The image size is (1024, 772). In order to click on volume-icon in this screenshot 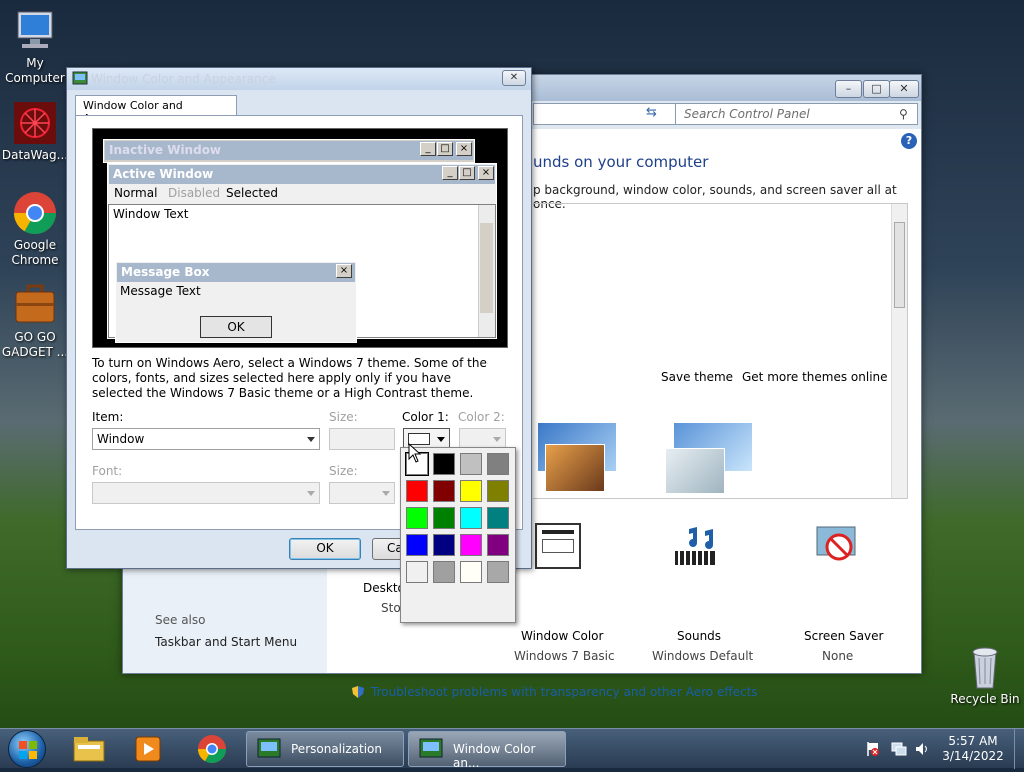, I will do `click(922, 749)`.